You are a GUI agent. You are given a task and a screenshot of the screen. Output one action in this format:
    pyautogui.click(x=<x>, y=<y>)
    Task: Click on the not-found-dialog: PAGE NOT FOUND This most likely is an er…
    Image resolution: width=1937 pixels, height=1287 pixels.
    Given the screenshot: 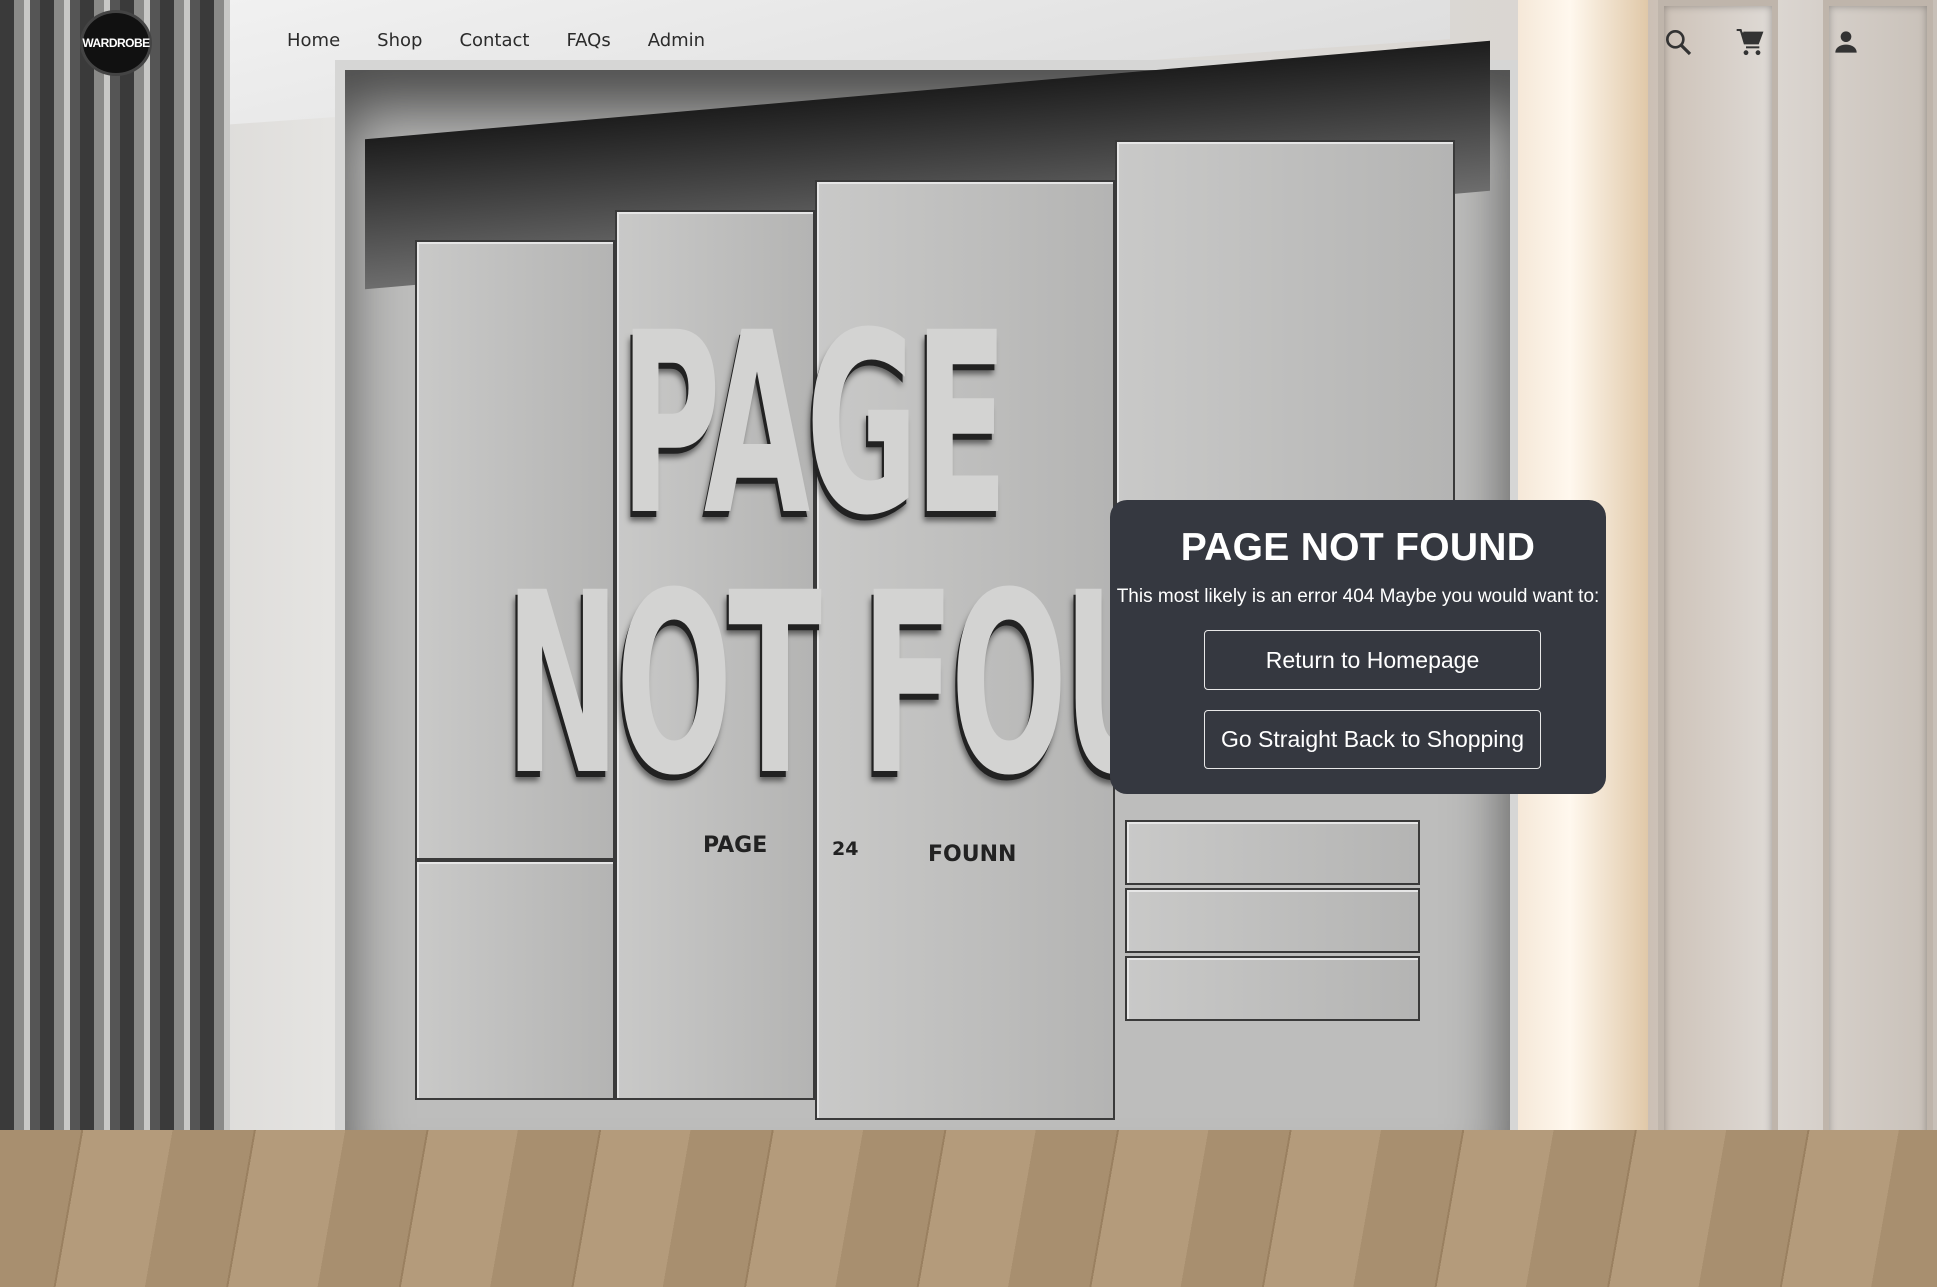 What is the action you would take?
    pyautogui.click(x=1358, y=647)
    